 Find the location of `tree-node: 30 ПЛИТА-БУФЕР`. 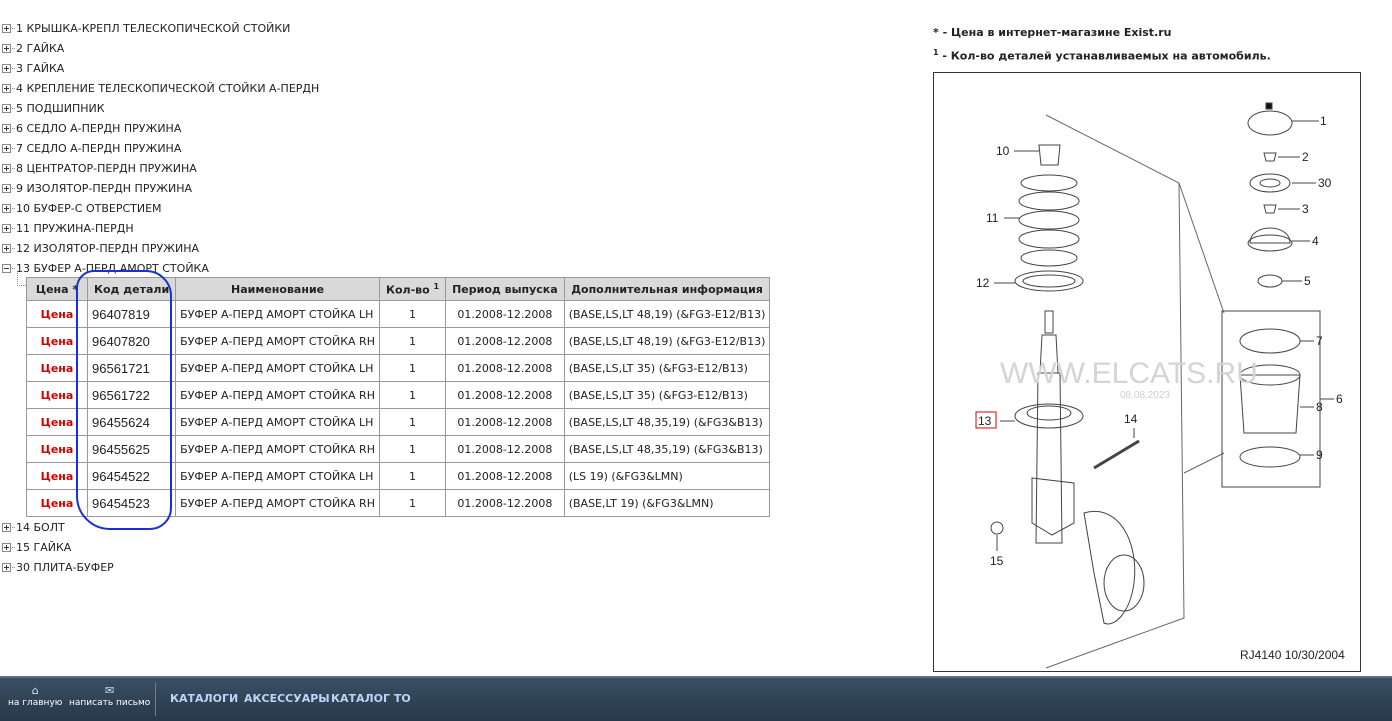

tree-node: 30 ПЛИТА-БУФЕР is located at coordinates (58, 567).